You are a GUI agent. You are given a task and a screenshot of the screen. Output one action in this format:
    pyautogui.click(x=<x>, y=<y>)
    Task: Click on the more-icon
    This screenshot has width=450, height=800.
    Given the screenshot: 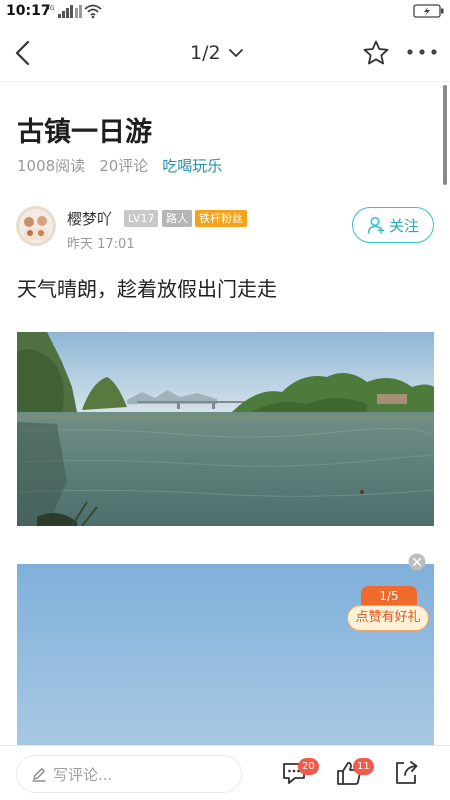 What is the action you would take?
    pyautogui.click(x=422, y=52)
    